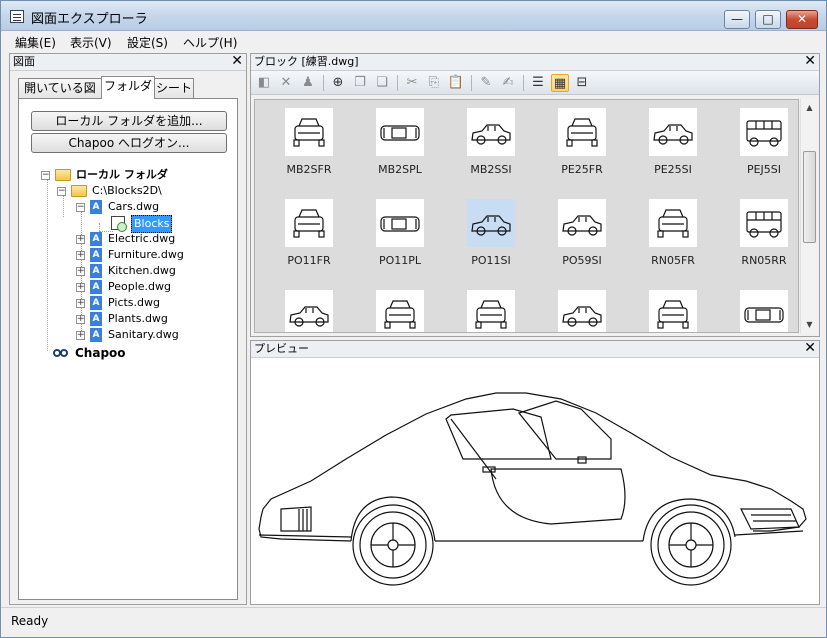  I want to click on tab-open-drawings: 開いている図面, so click(60, 95).